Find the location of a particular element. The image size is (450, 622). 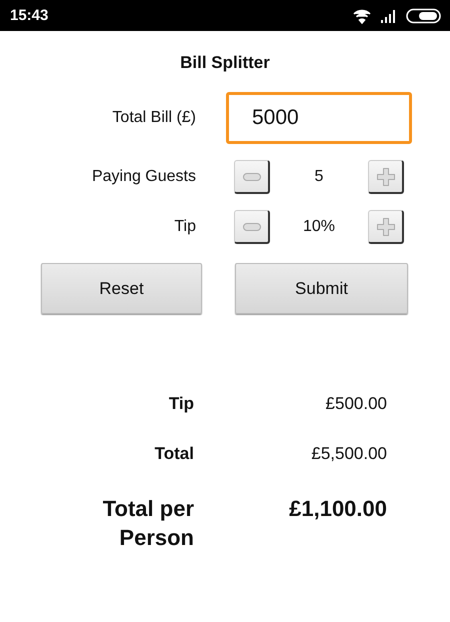

result-label: Total is located at coordinates (174, 454).